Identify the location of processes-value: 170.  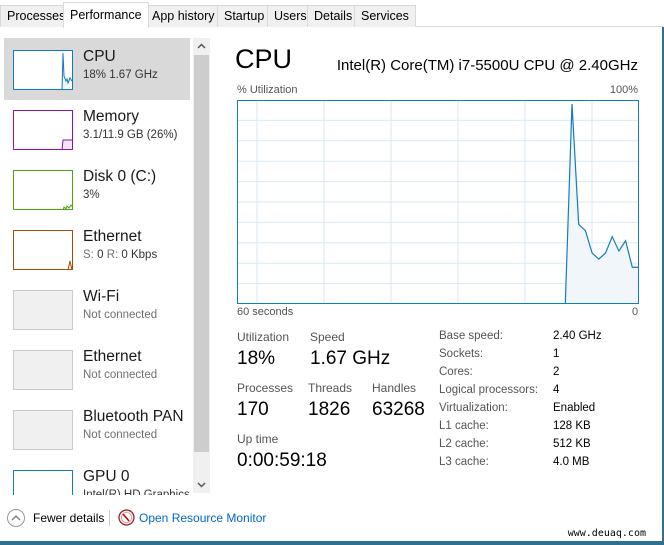
(253, 409).